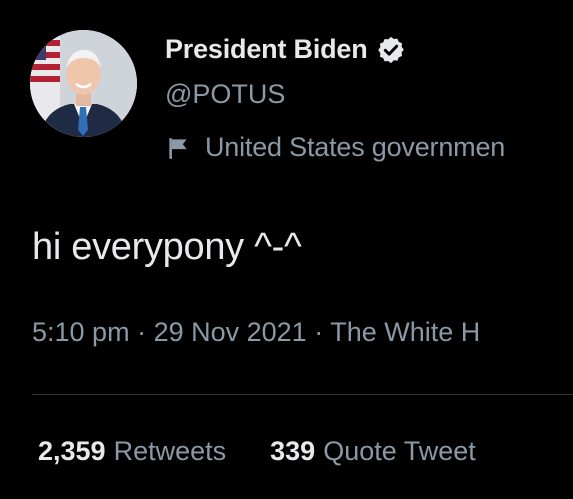 The height and width of the screenshot is (499, 573). I want to click on affiliation-label: United States governmen, so click(335, 147).